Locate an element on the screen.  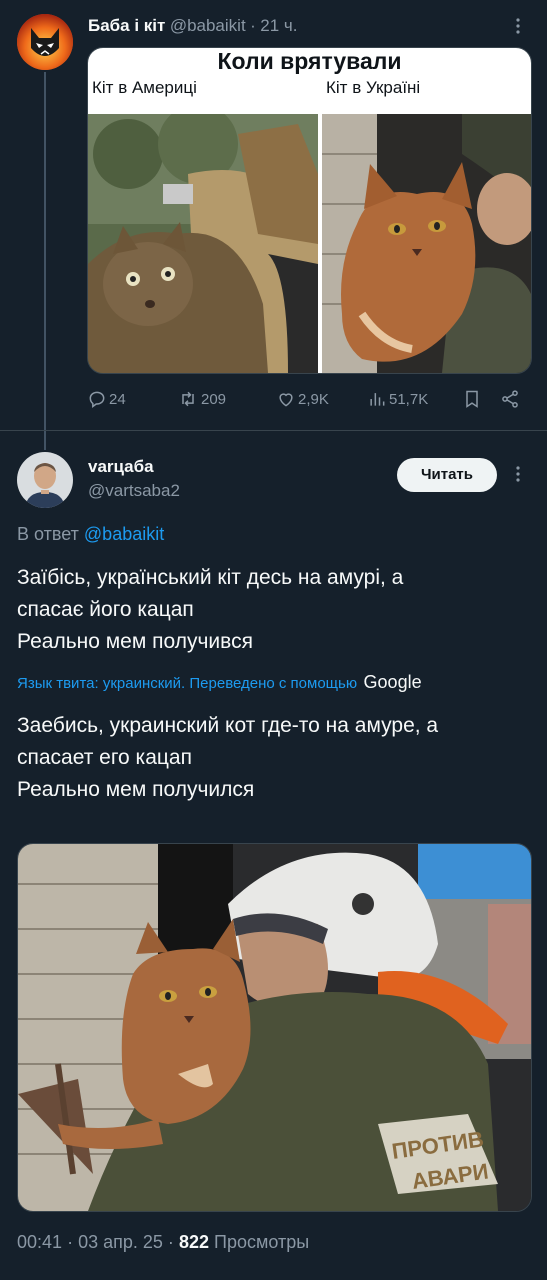
retweet-count: 209 is located at coordinates (214, 399).